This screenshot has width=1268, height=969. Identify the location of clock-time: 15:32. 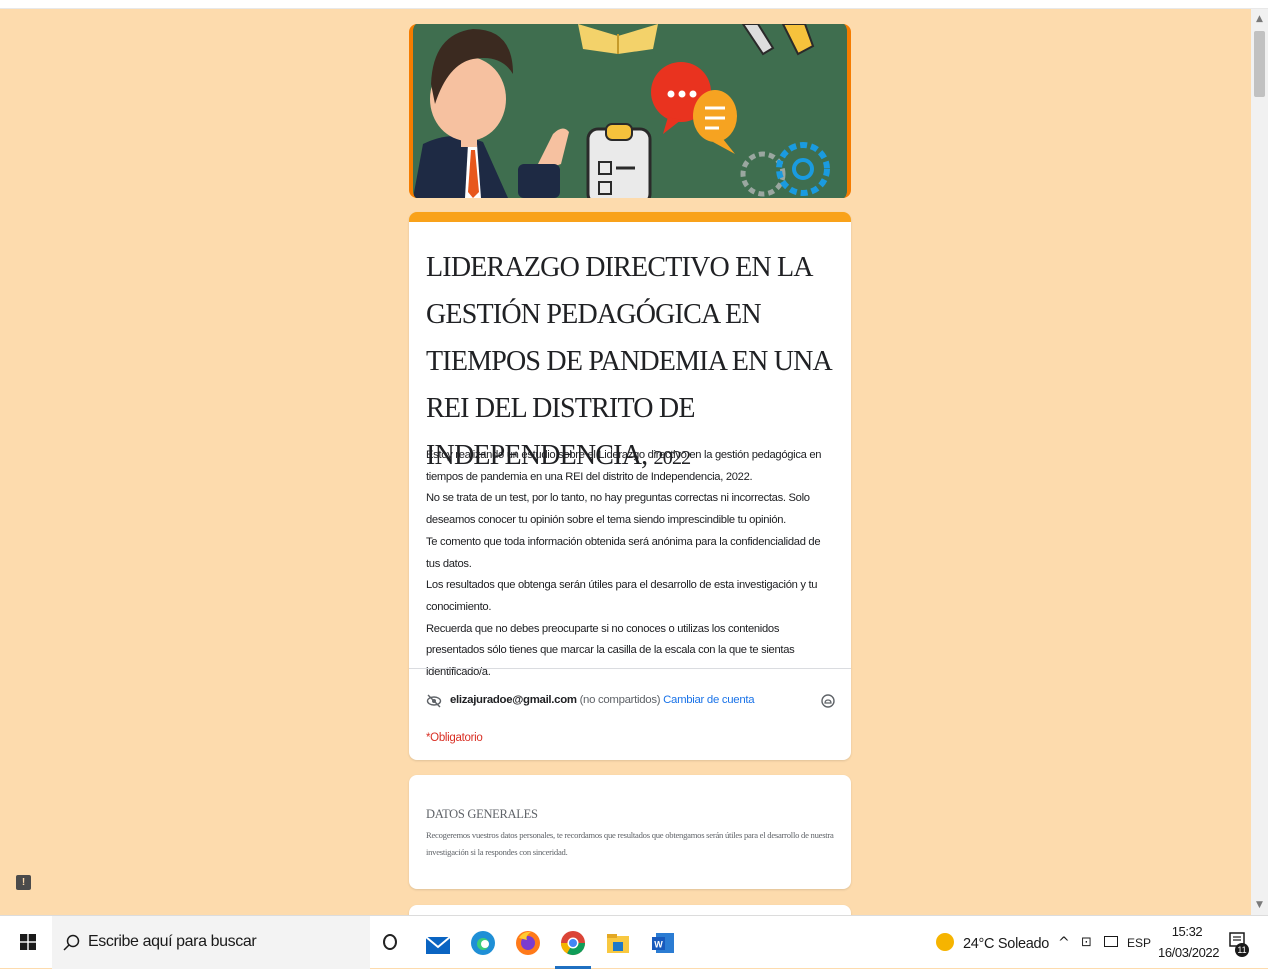
(1187, 931).